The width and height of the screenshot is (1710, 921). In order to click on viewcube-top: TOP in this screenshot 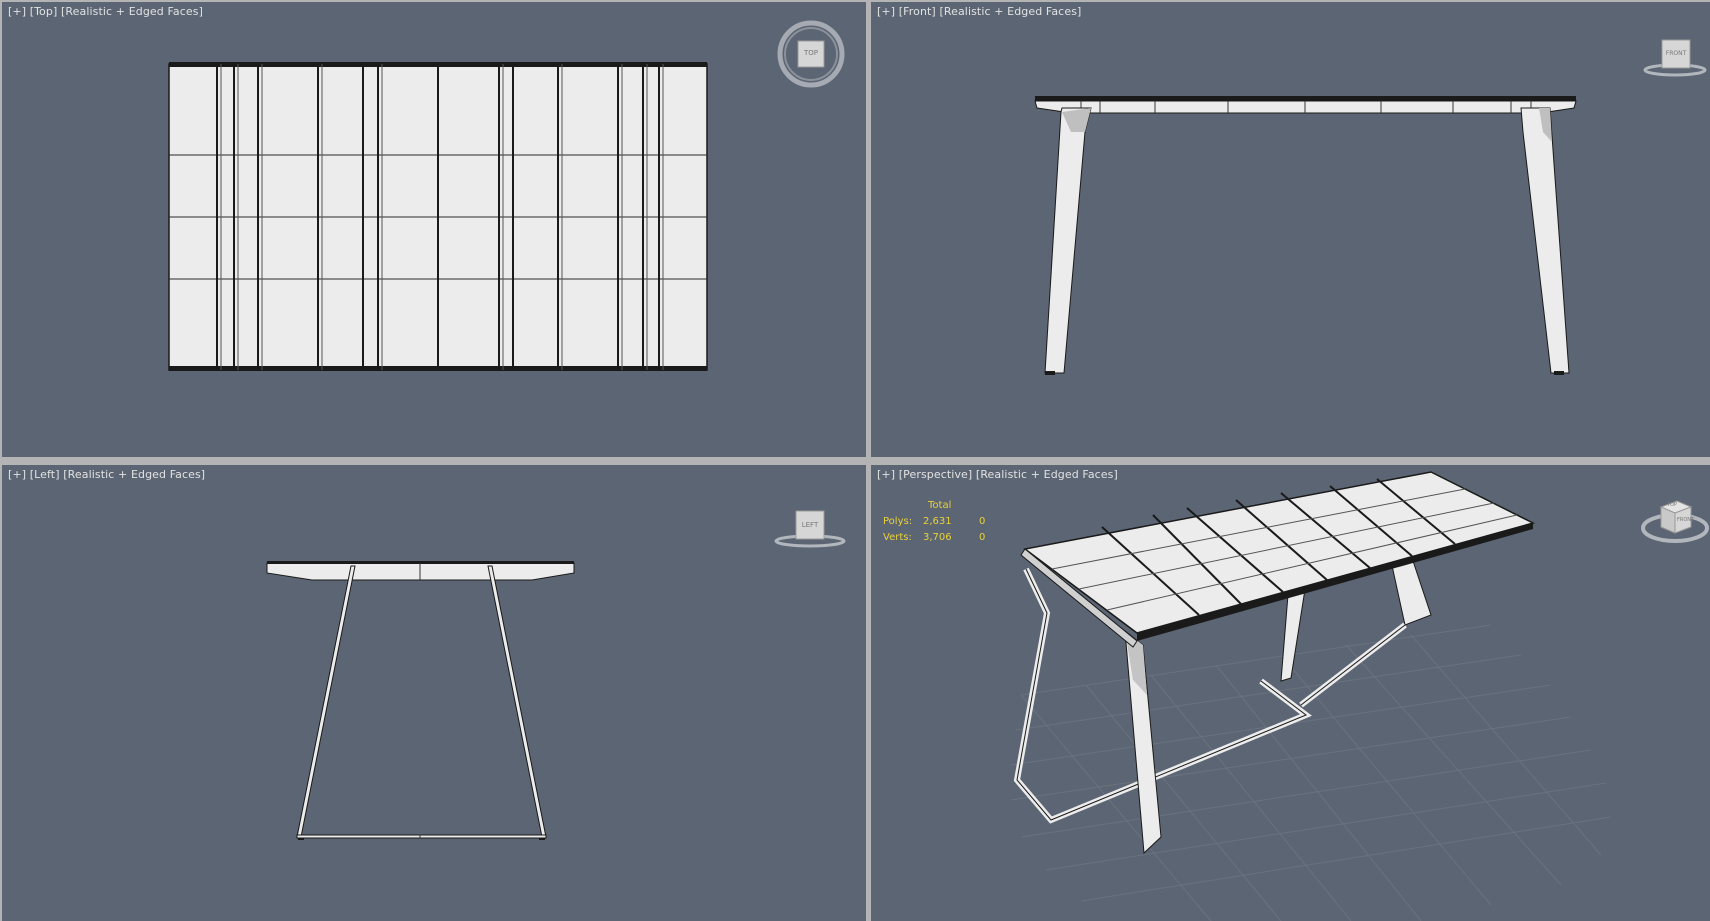, I will do `click(811, 54)`.